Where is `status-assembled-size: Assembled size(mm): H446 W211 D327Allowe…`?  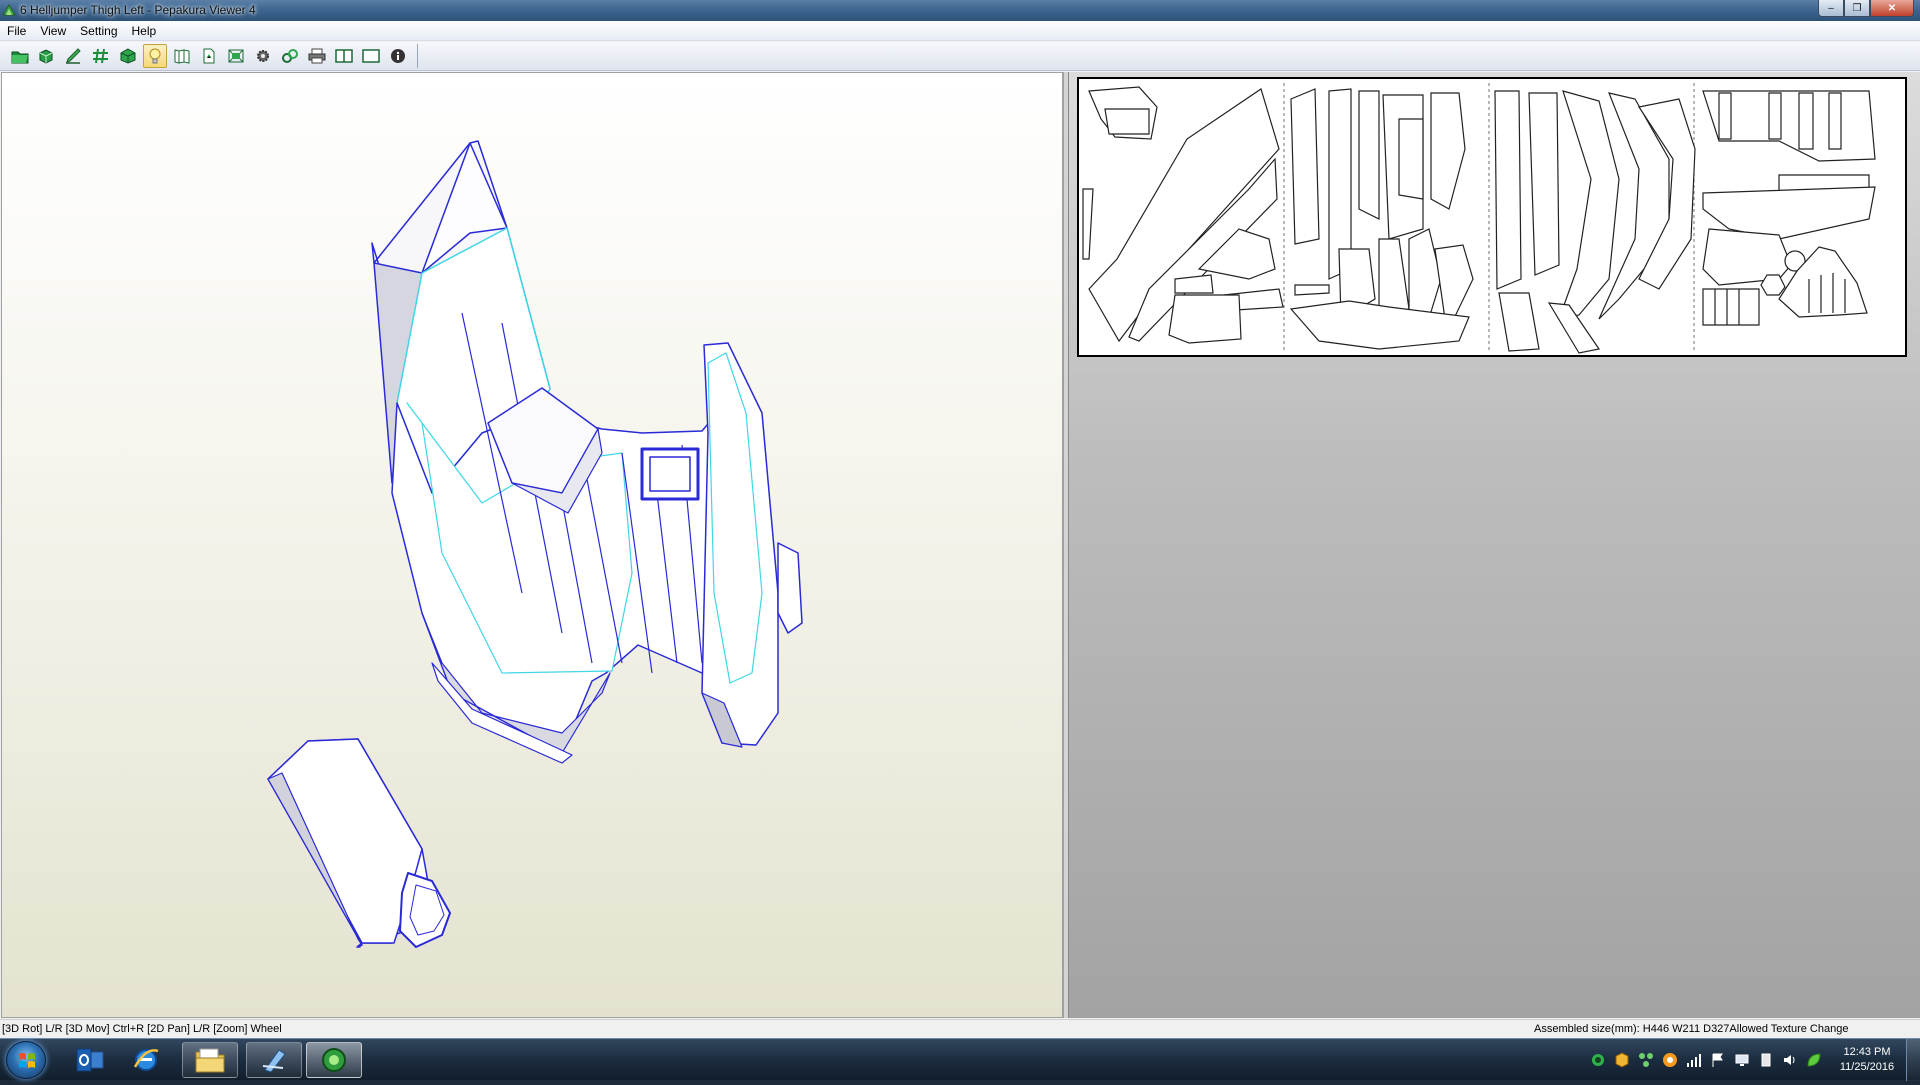 status-assembled-size: Assembled size(mm): H446 W211 D327Allowe… is located at coordinates (1691, 1029).